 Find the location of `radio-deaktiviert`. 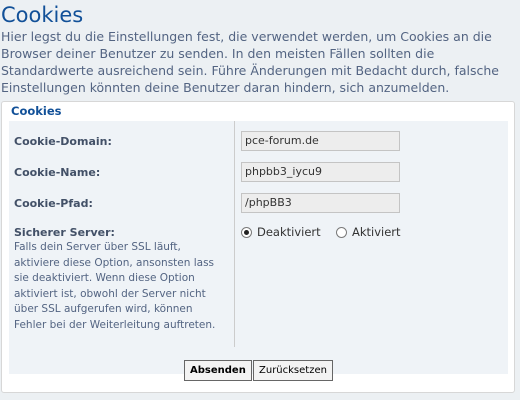

radio-deaktiviert is located at coordinates (246, 232).